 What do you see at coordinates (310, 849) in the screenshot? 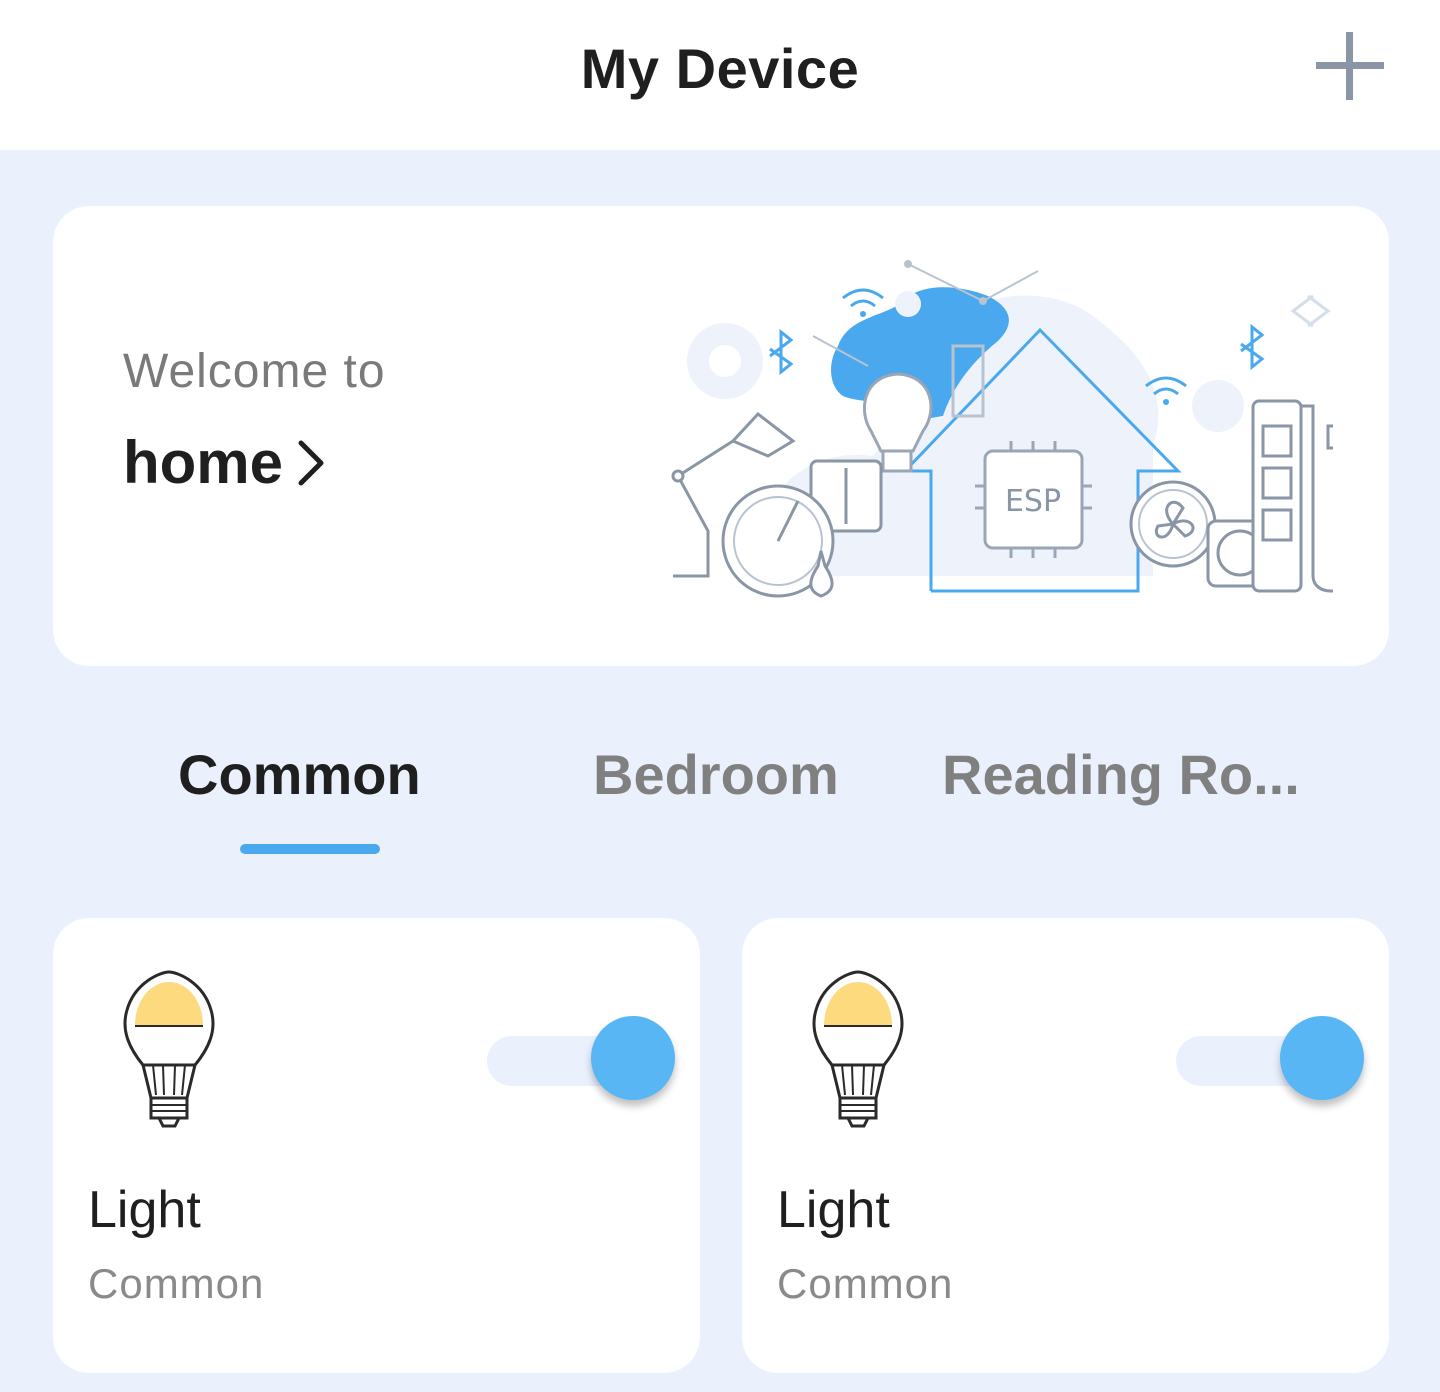
I see `active-tab-indicator` at bounding box center [310, 849].